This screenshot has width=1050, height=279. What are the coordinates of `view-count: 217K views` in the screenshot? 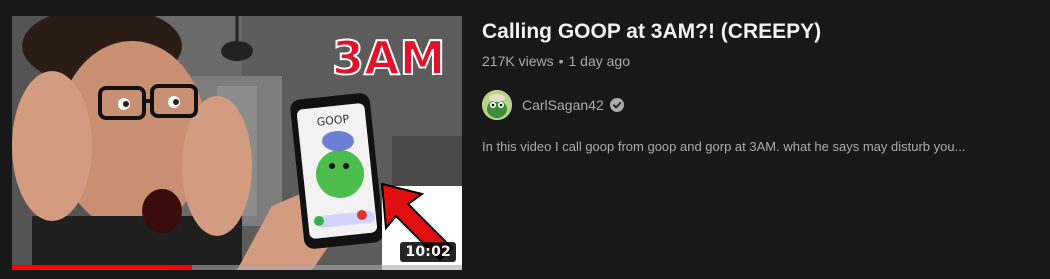 It's located at (518, 61).